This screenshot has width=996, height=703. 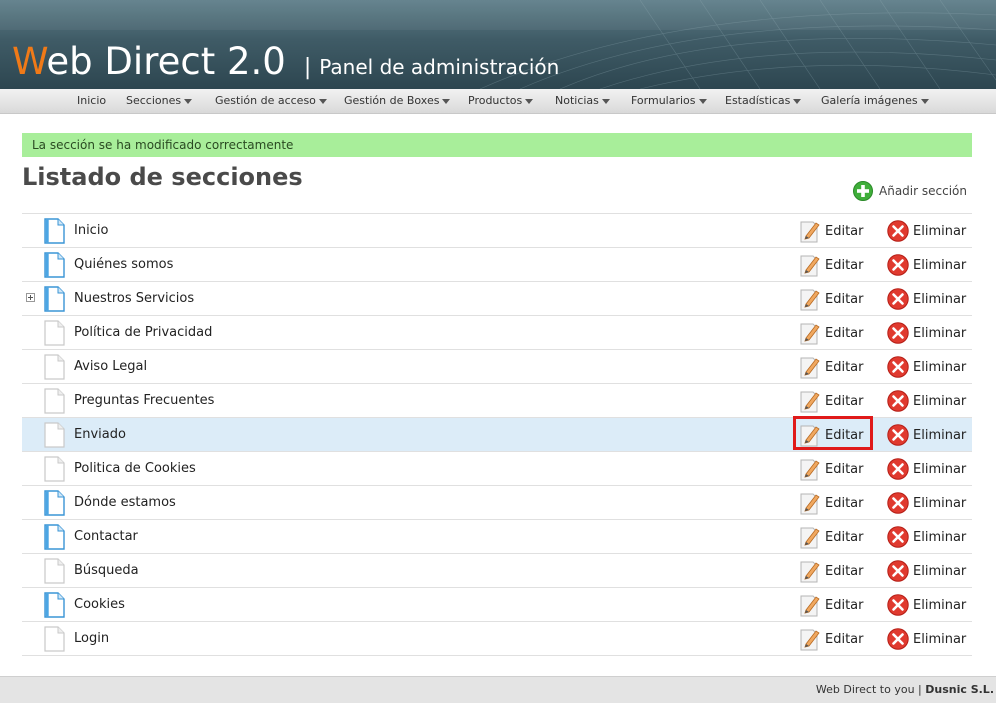 I want to click on section-name: Aviso Legal, so click(x=110, y=366).